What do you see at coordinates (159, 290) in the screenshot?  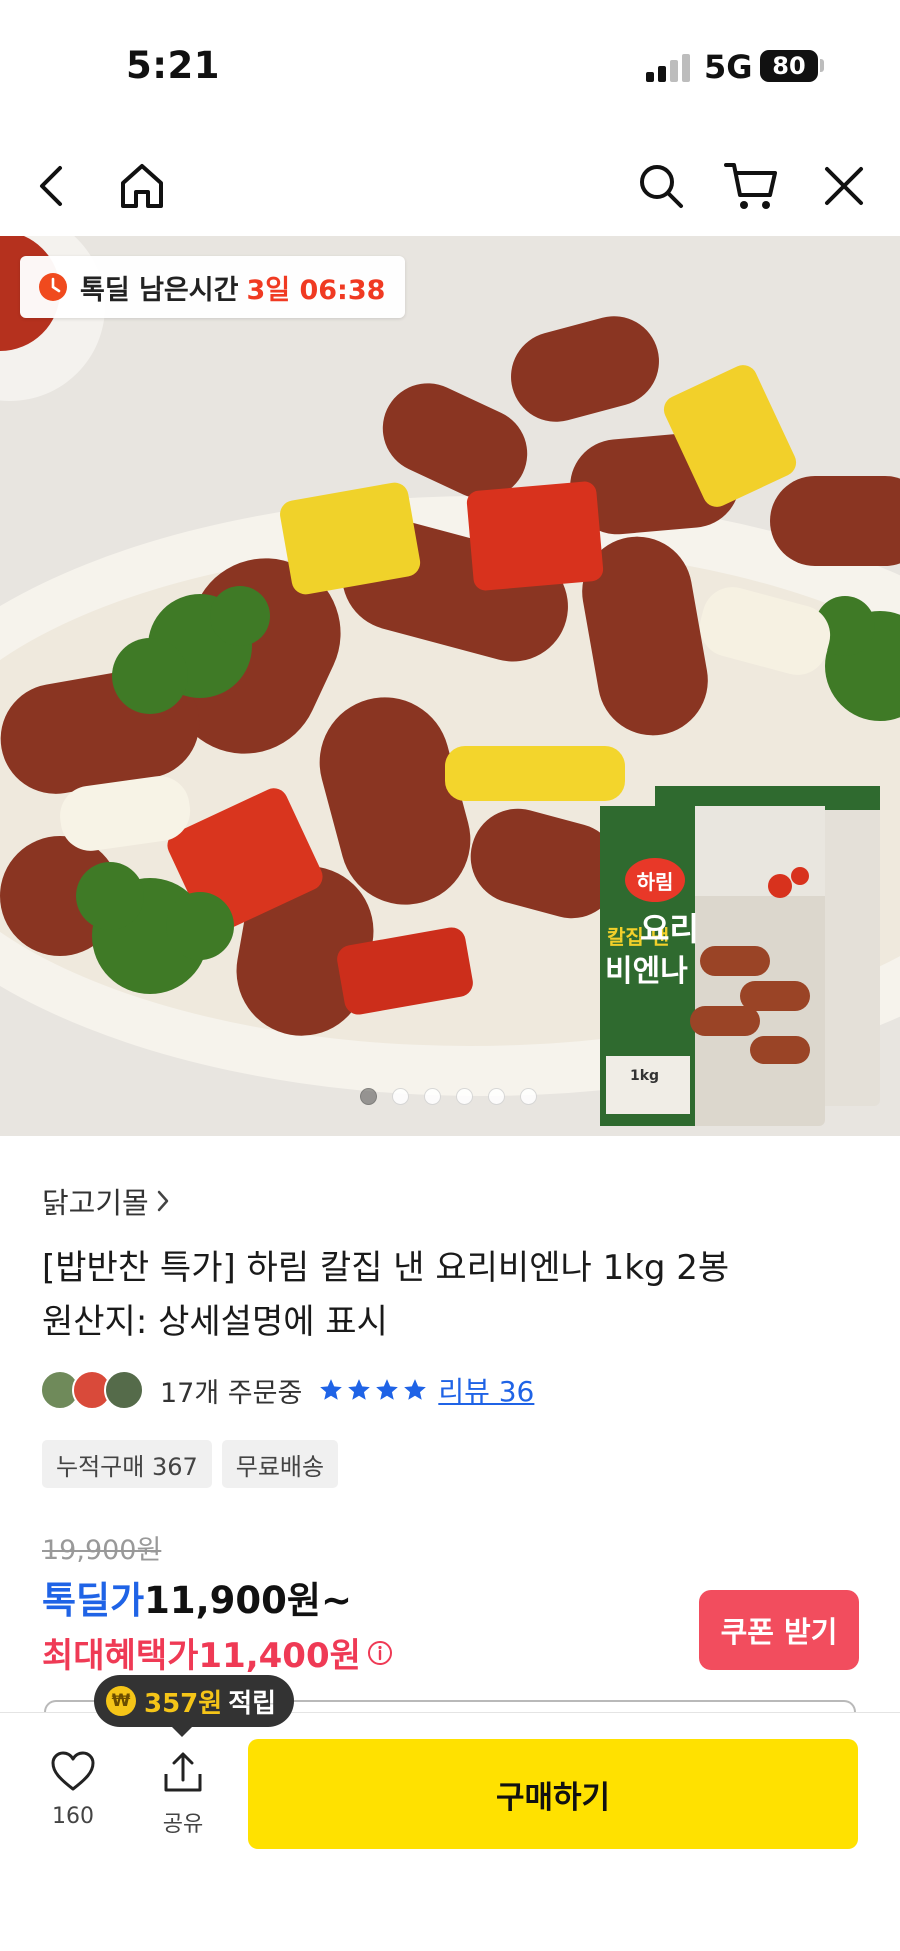 I see `timer-label: 톡딜 남은시간` at bounding box center [159, 290].